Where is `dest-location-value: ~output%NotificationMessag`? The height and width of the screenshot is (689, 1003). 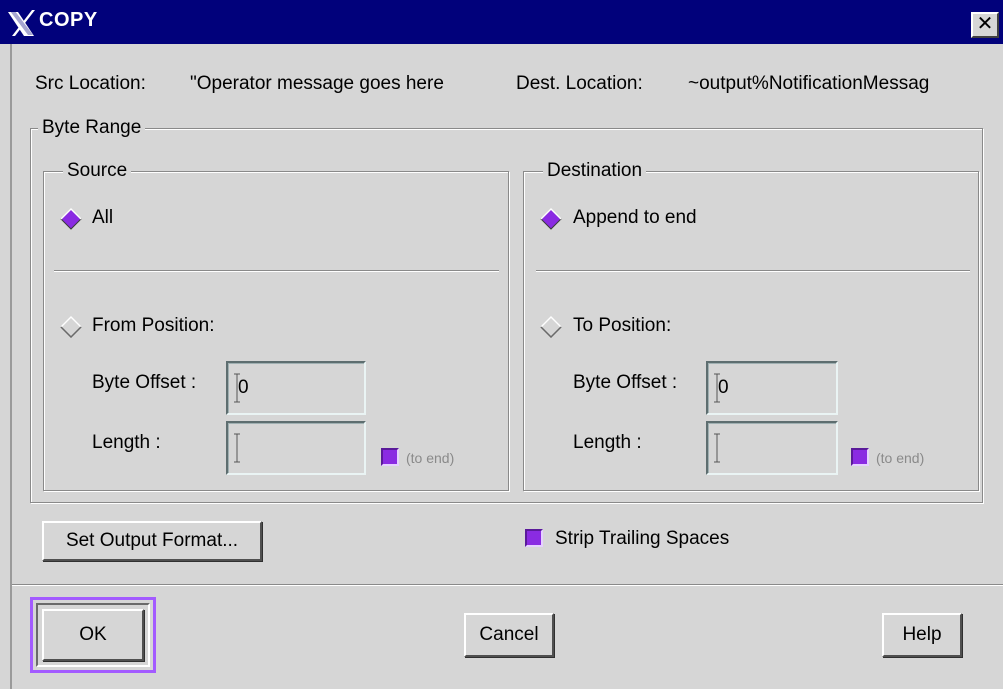 dest-location-value: ~output%NotificationMessag is located at coordinates (809, 83).